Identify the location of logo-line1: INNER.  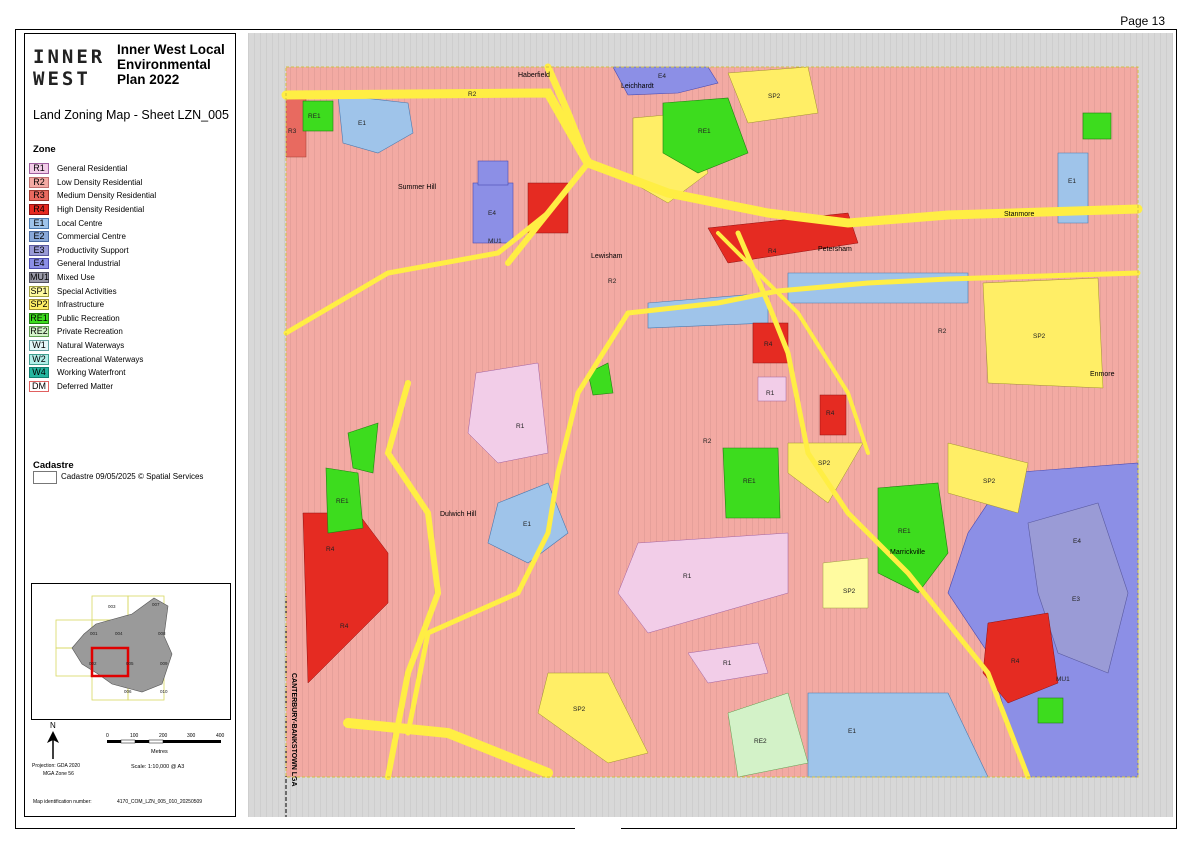
(69, 57).